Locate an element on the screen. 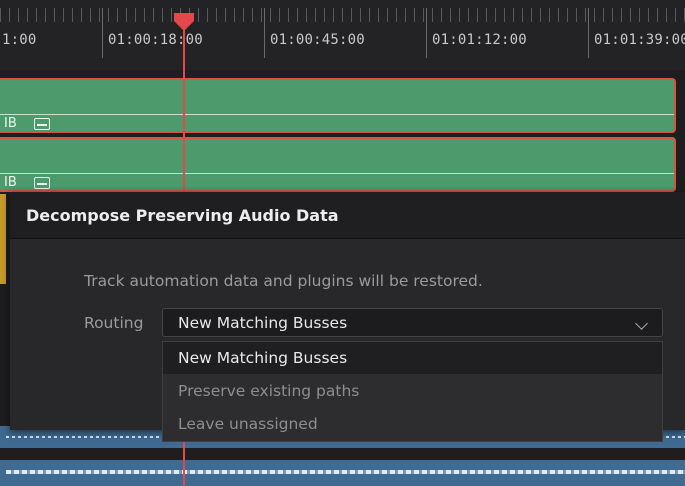  playhead-marker-icon is located at coordinates (184, 22).